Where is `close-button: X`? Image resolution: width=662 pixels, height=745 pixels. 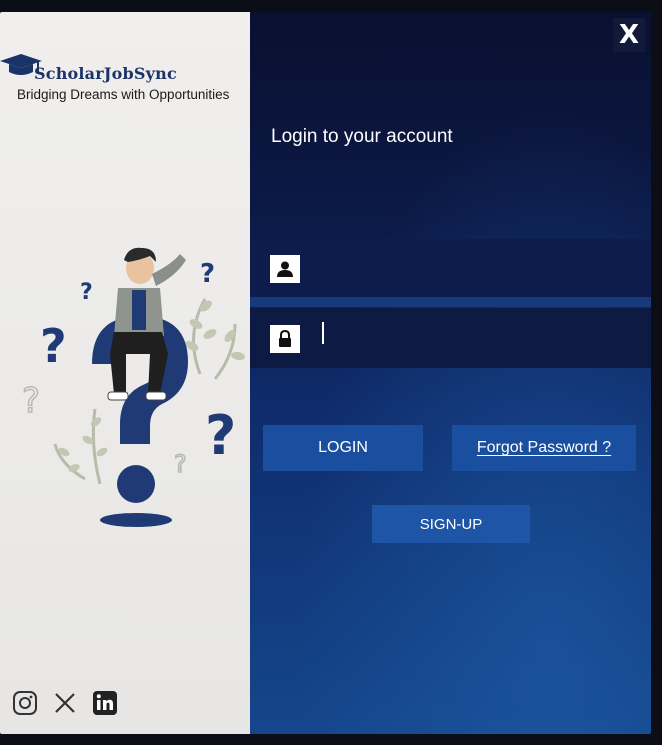
close-button: X is located at coordinates (629, 35).